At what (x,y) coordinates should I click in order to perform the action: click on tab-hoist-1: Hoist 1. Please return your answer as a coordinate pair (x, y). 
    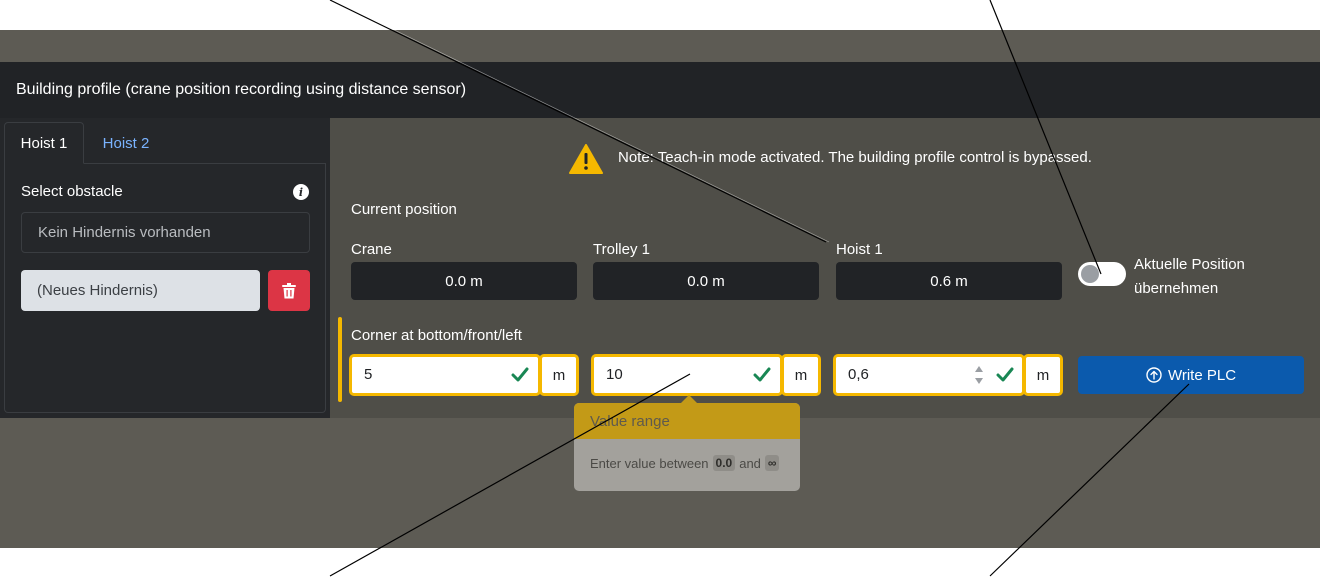
    Looking at the image, I should click on (44, 143).